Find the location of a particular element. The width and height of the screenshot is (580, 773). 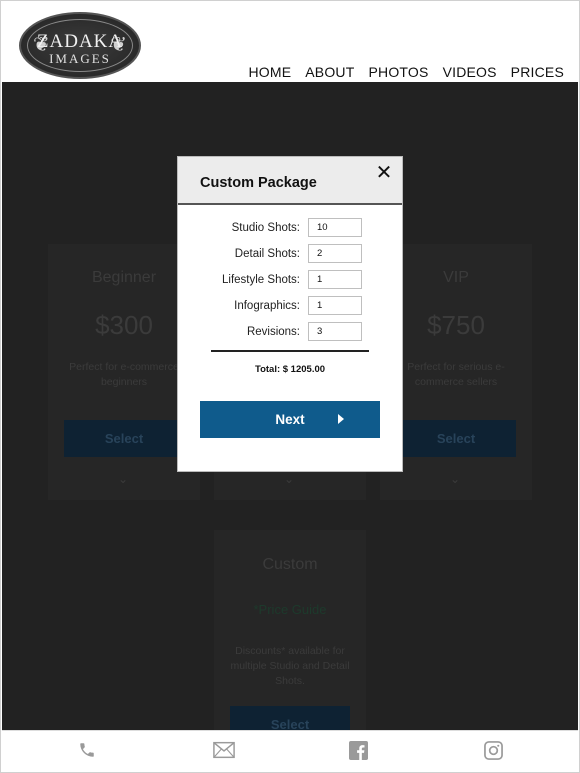

field-lifestyle-shots: Lifestyle Shots: is located at coordinates (292, 279).